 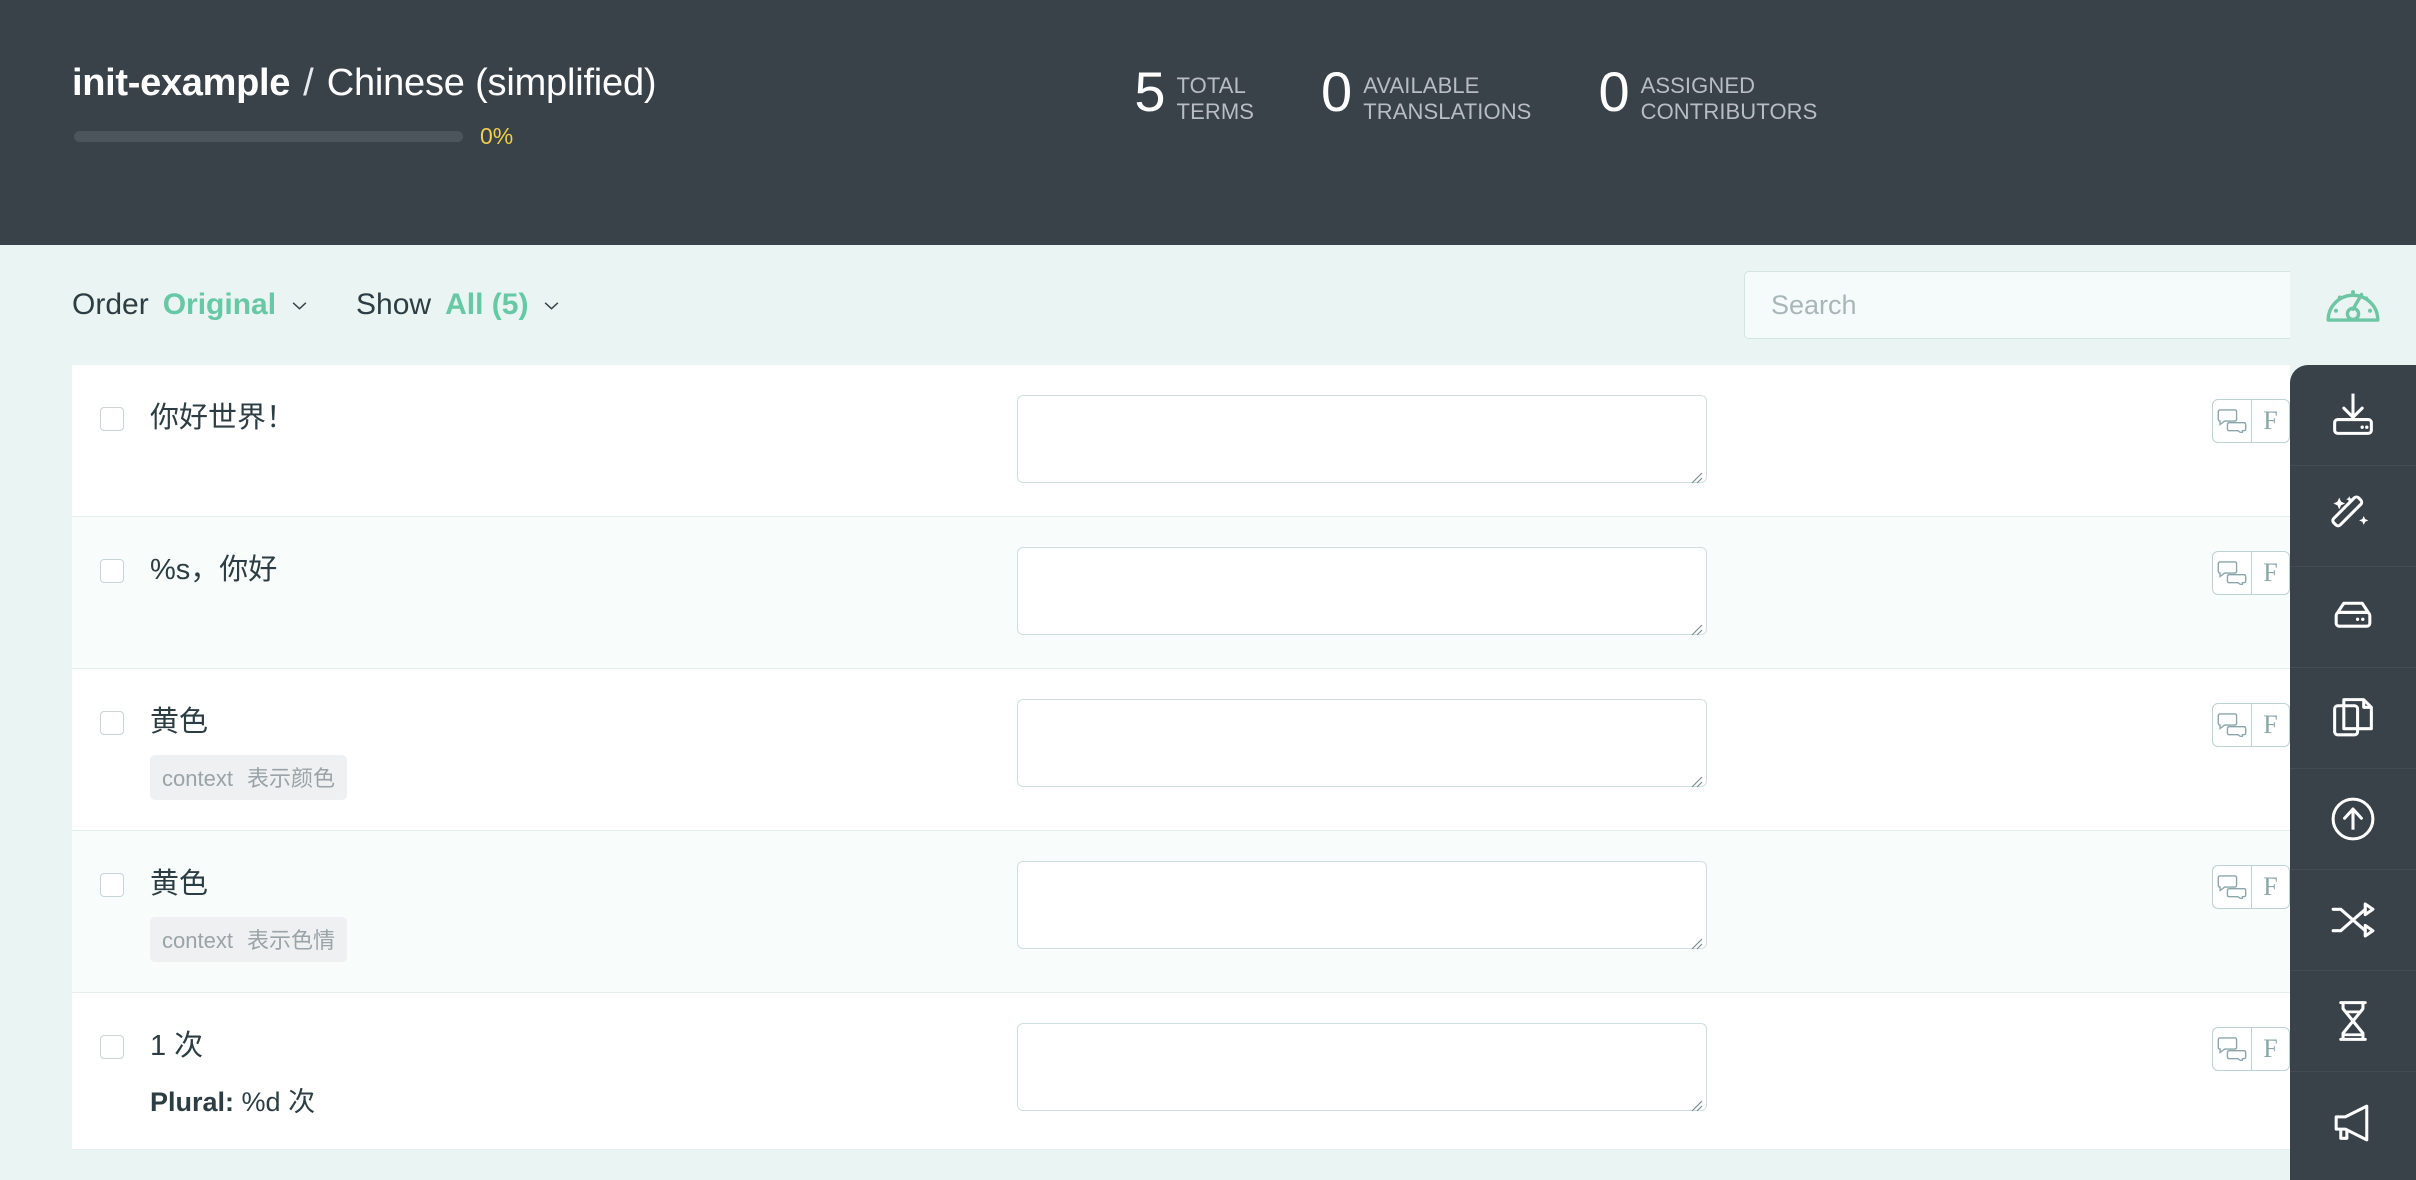 I want to click on source-texts: 1 次 Plural: %d 次, so click(x=232, y=1074).